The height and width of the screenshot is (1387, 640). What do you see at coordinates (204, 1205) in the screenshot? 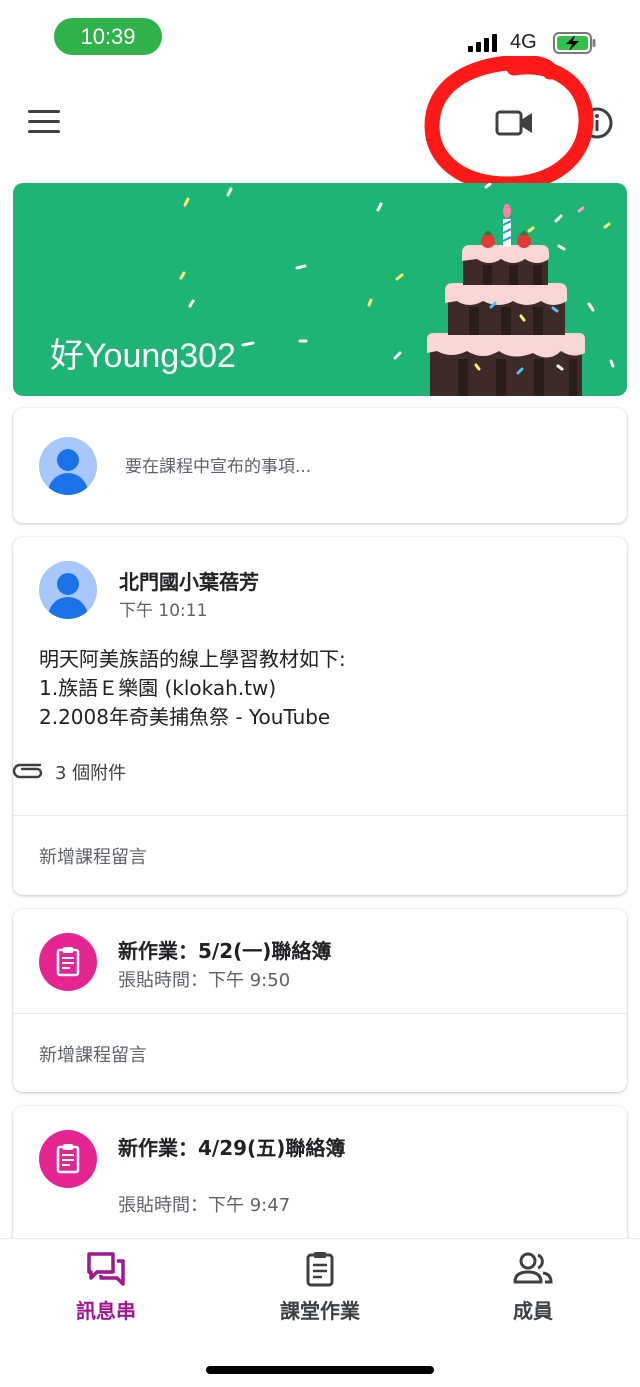
I see `assignment-posted-time: 張貼時間：下午 9:47` at bounding box center [204, 1205].